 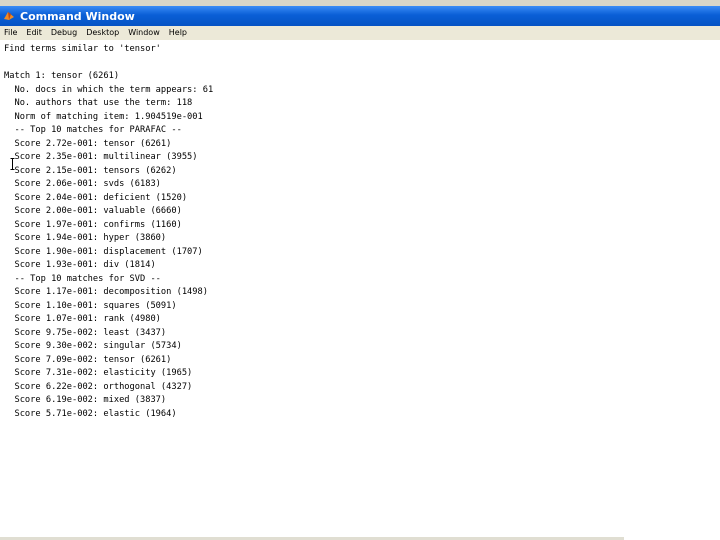 I want to click on text-cursor-icon, so click(x=12, y=164).